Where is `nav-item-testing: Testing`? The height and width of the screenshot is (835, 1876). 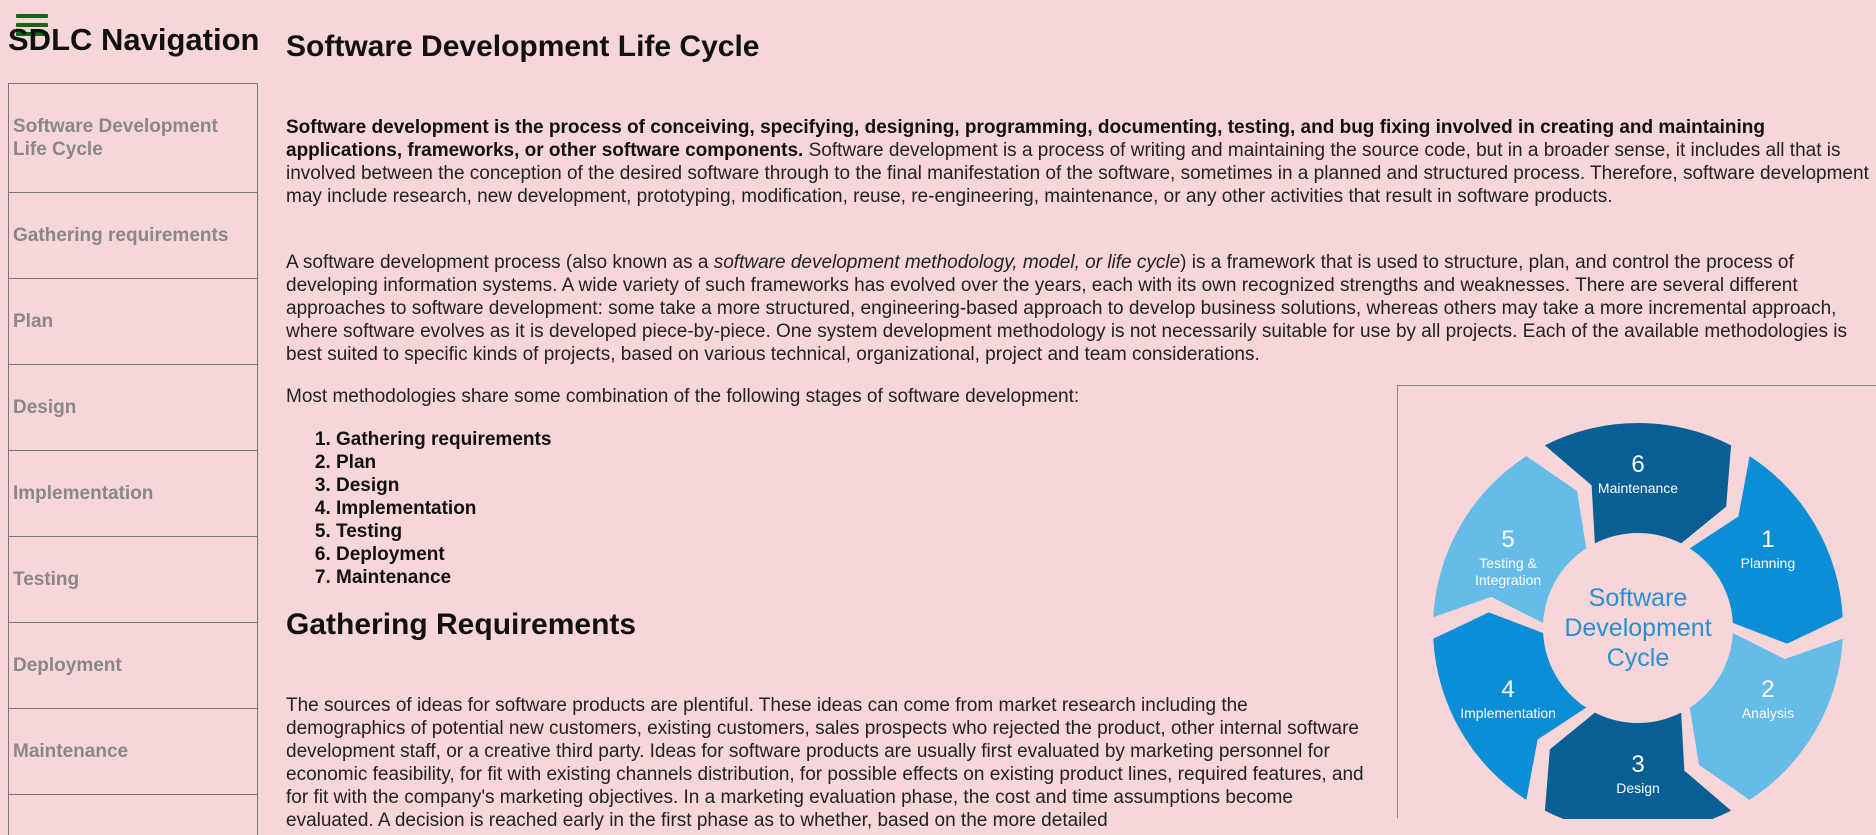 nav-item-testing: Testing is located at coordinates (133, 580).